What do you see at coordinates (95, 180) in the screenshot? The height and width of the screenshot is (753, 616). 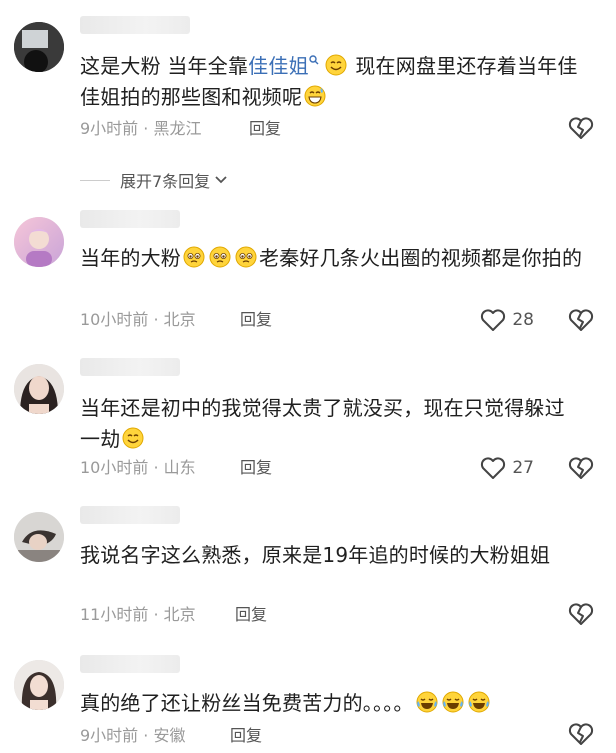 I see `divider-line` at bounding box center [95, 180].